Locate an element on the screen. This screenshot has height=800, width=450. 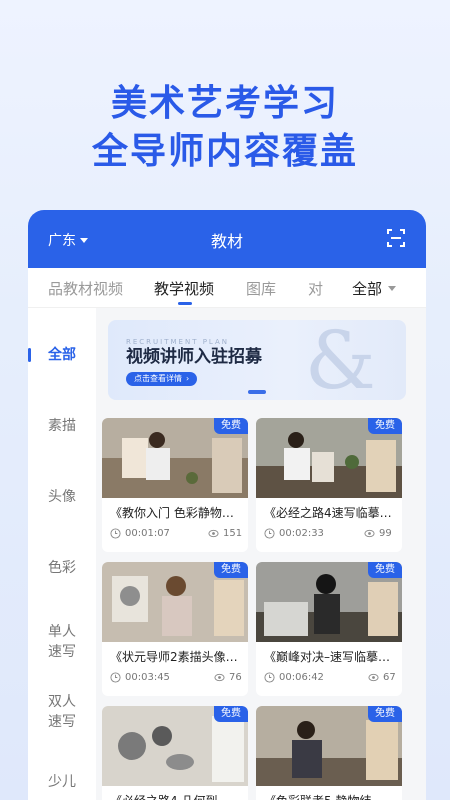
tab-textbook-video: 品教材视频 is located at coordinates (85, 288).